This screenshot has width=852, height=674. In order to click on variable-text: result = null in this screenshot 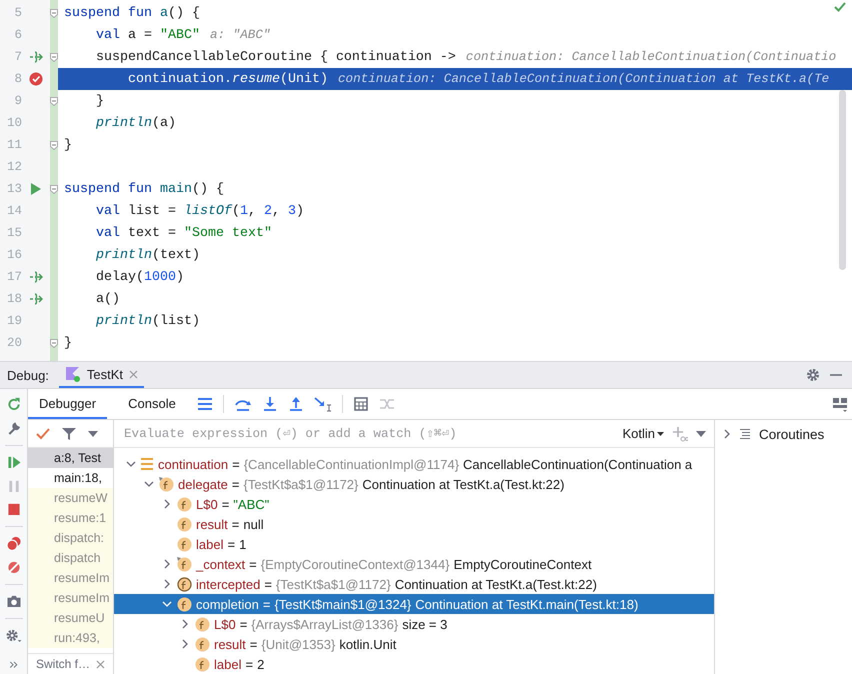, I will do `click(230, 524)`.